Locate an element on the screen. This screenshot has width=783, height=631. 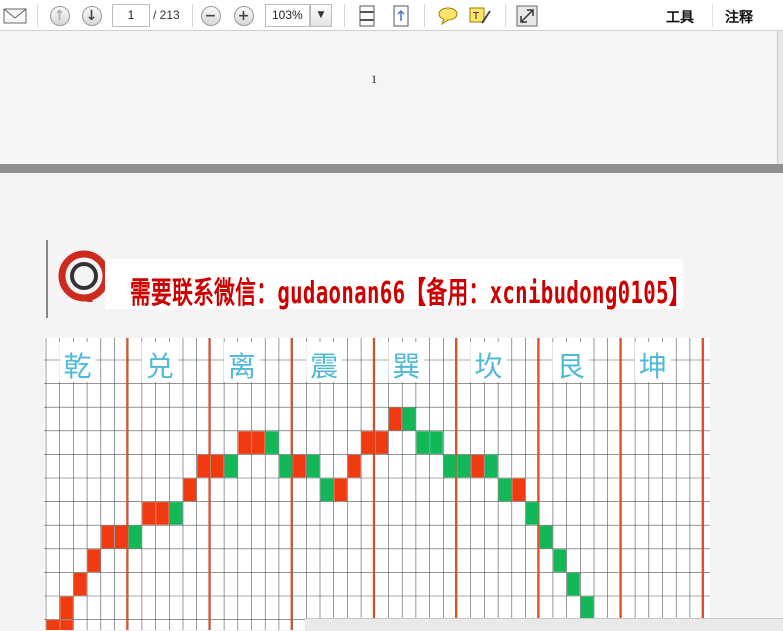
trigram-label: 兑 is located at coordinates (160, 366).